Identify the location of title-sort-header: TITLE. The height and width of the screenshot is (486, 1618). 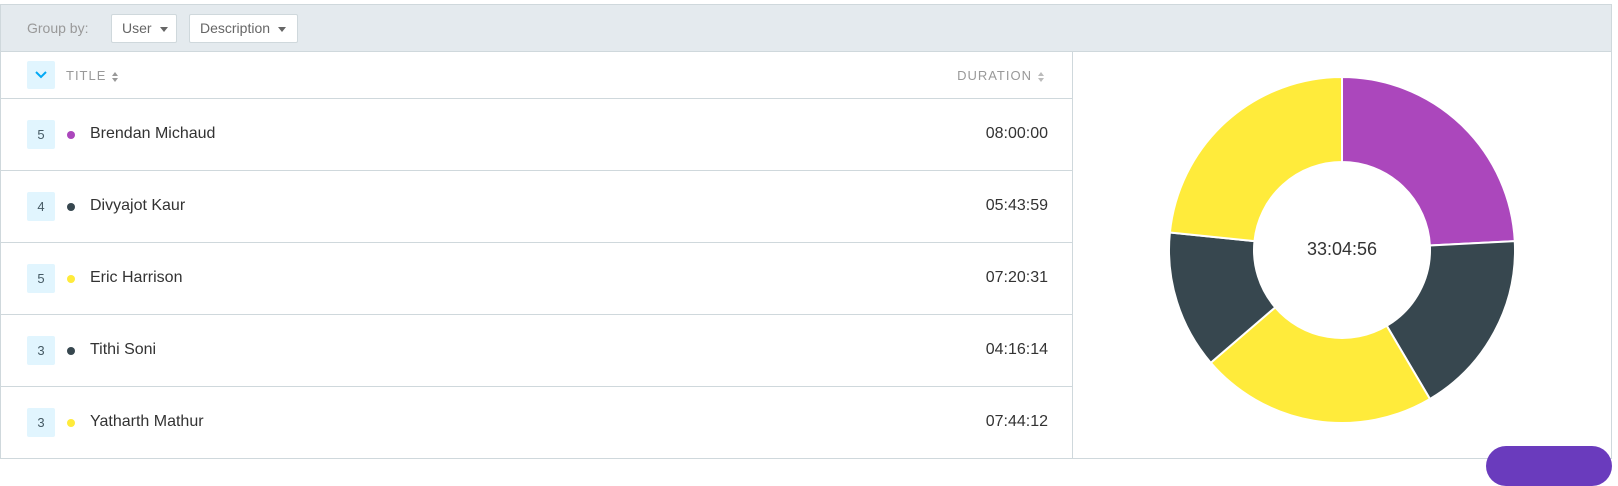
(92, 75).